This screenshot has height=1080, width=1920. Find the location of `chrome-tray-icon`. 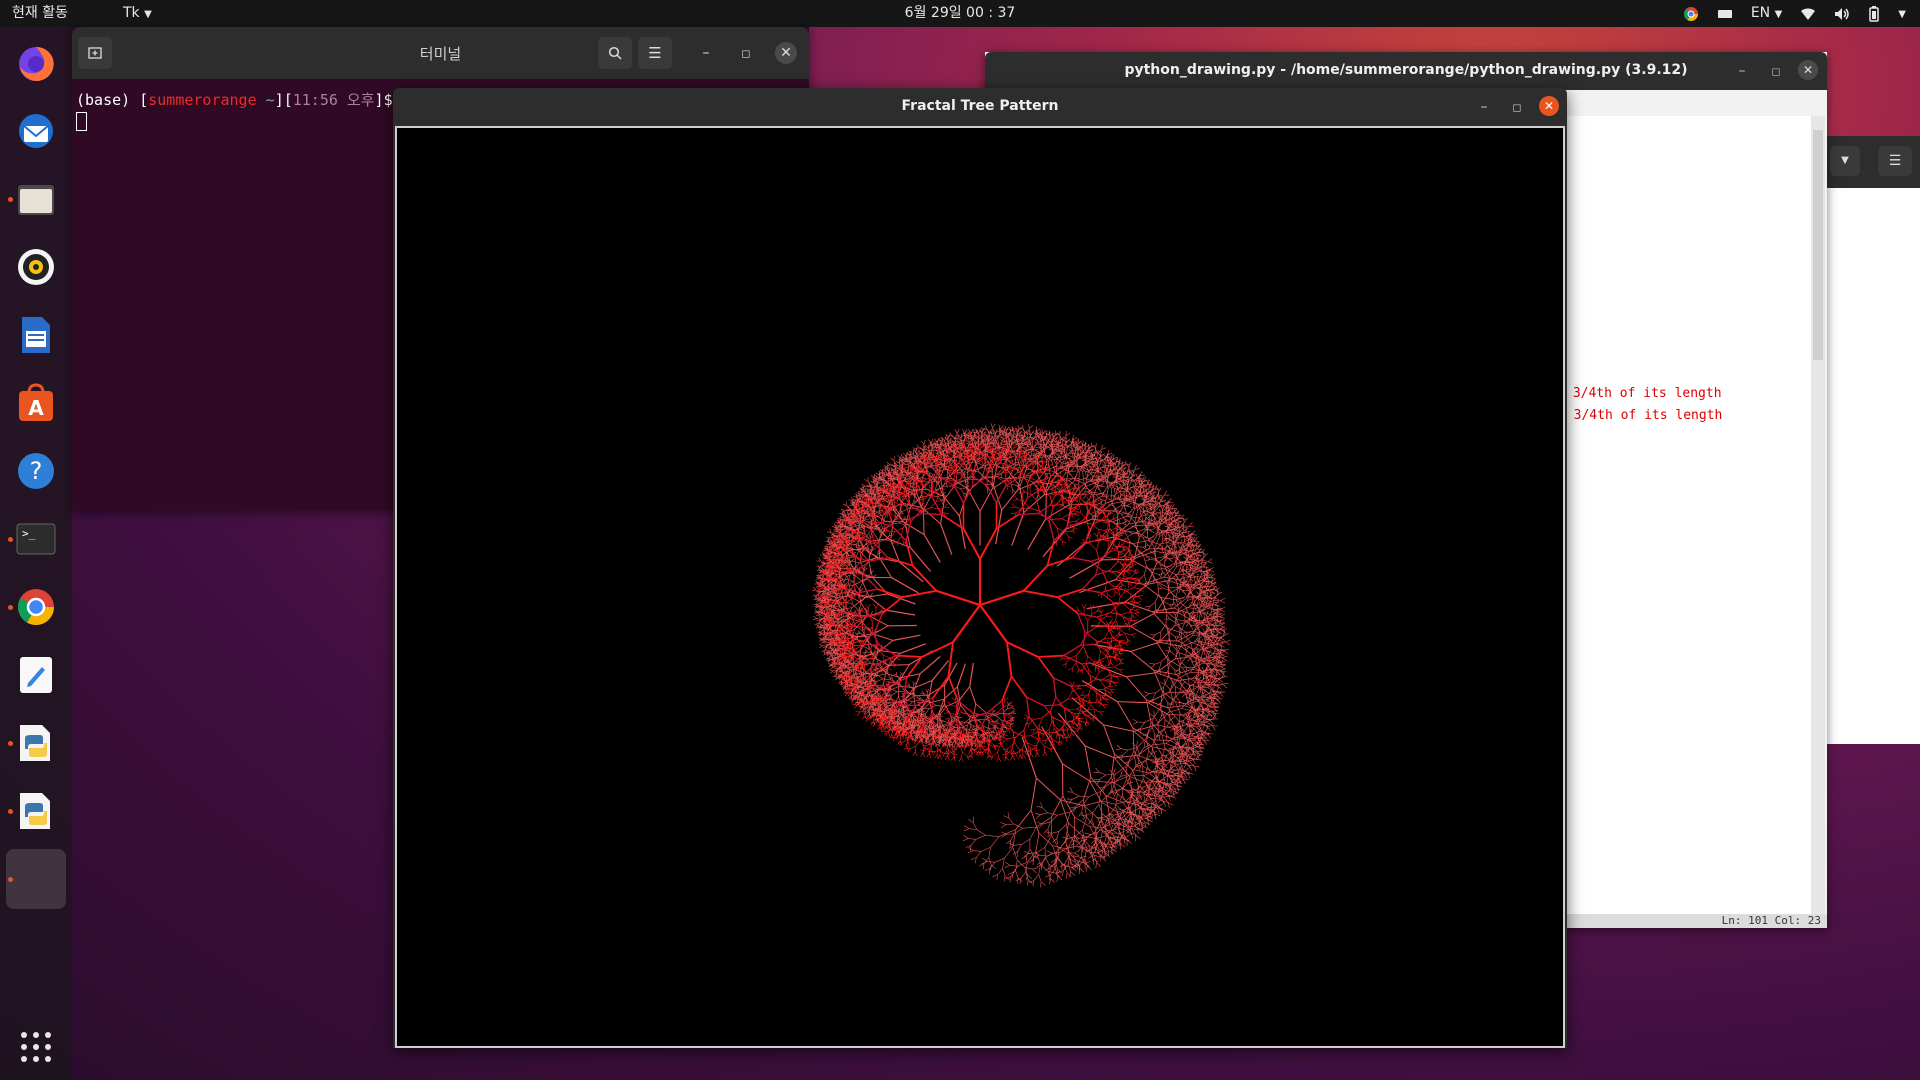

chrome-tray-icon is located at coordinates (1691, 14).